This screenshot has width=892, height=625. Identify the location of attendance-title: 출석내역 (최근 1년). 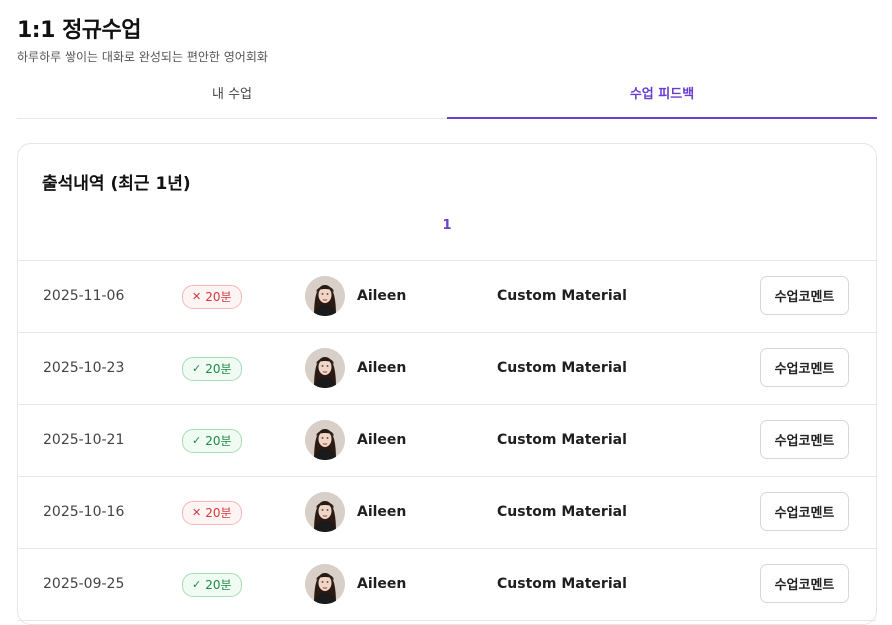
(116, 184).